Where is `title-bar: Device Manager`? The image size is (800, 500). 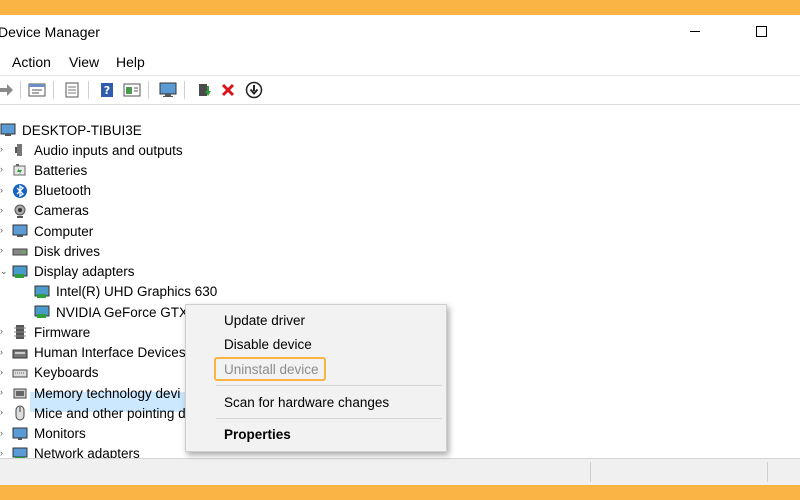 title-bar: Device Manager is located at coordinates (400, 31).